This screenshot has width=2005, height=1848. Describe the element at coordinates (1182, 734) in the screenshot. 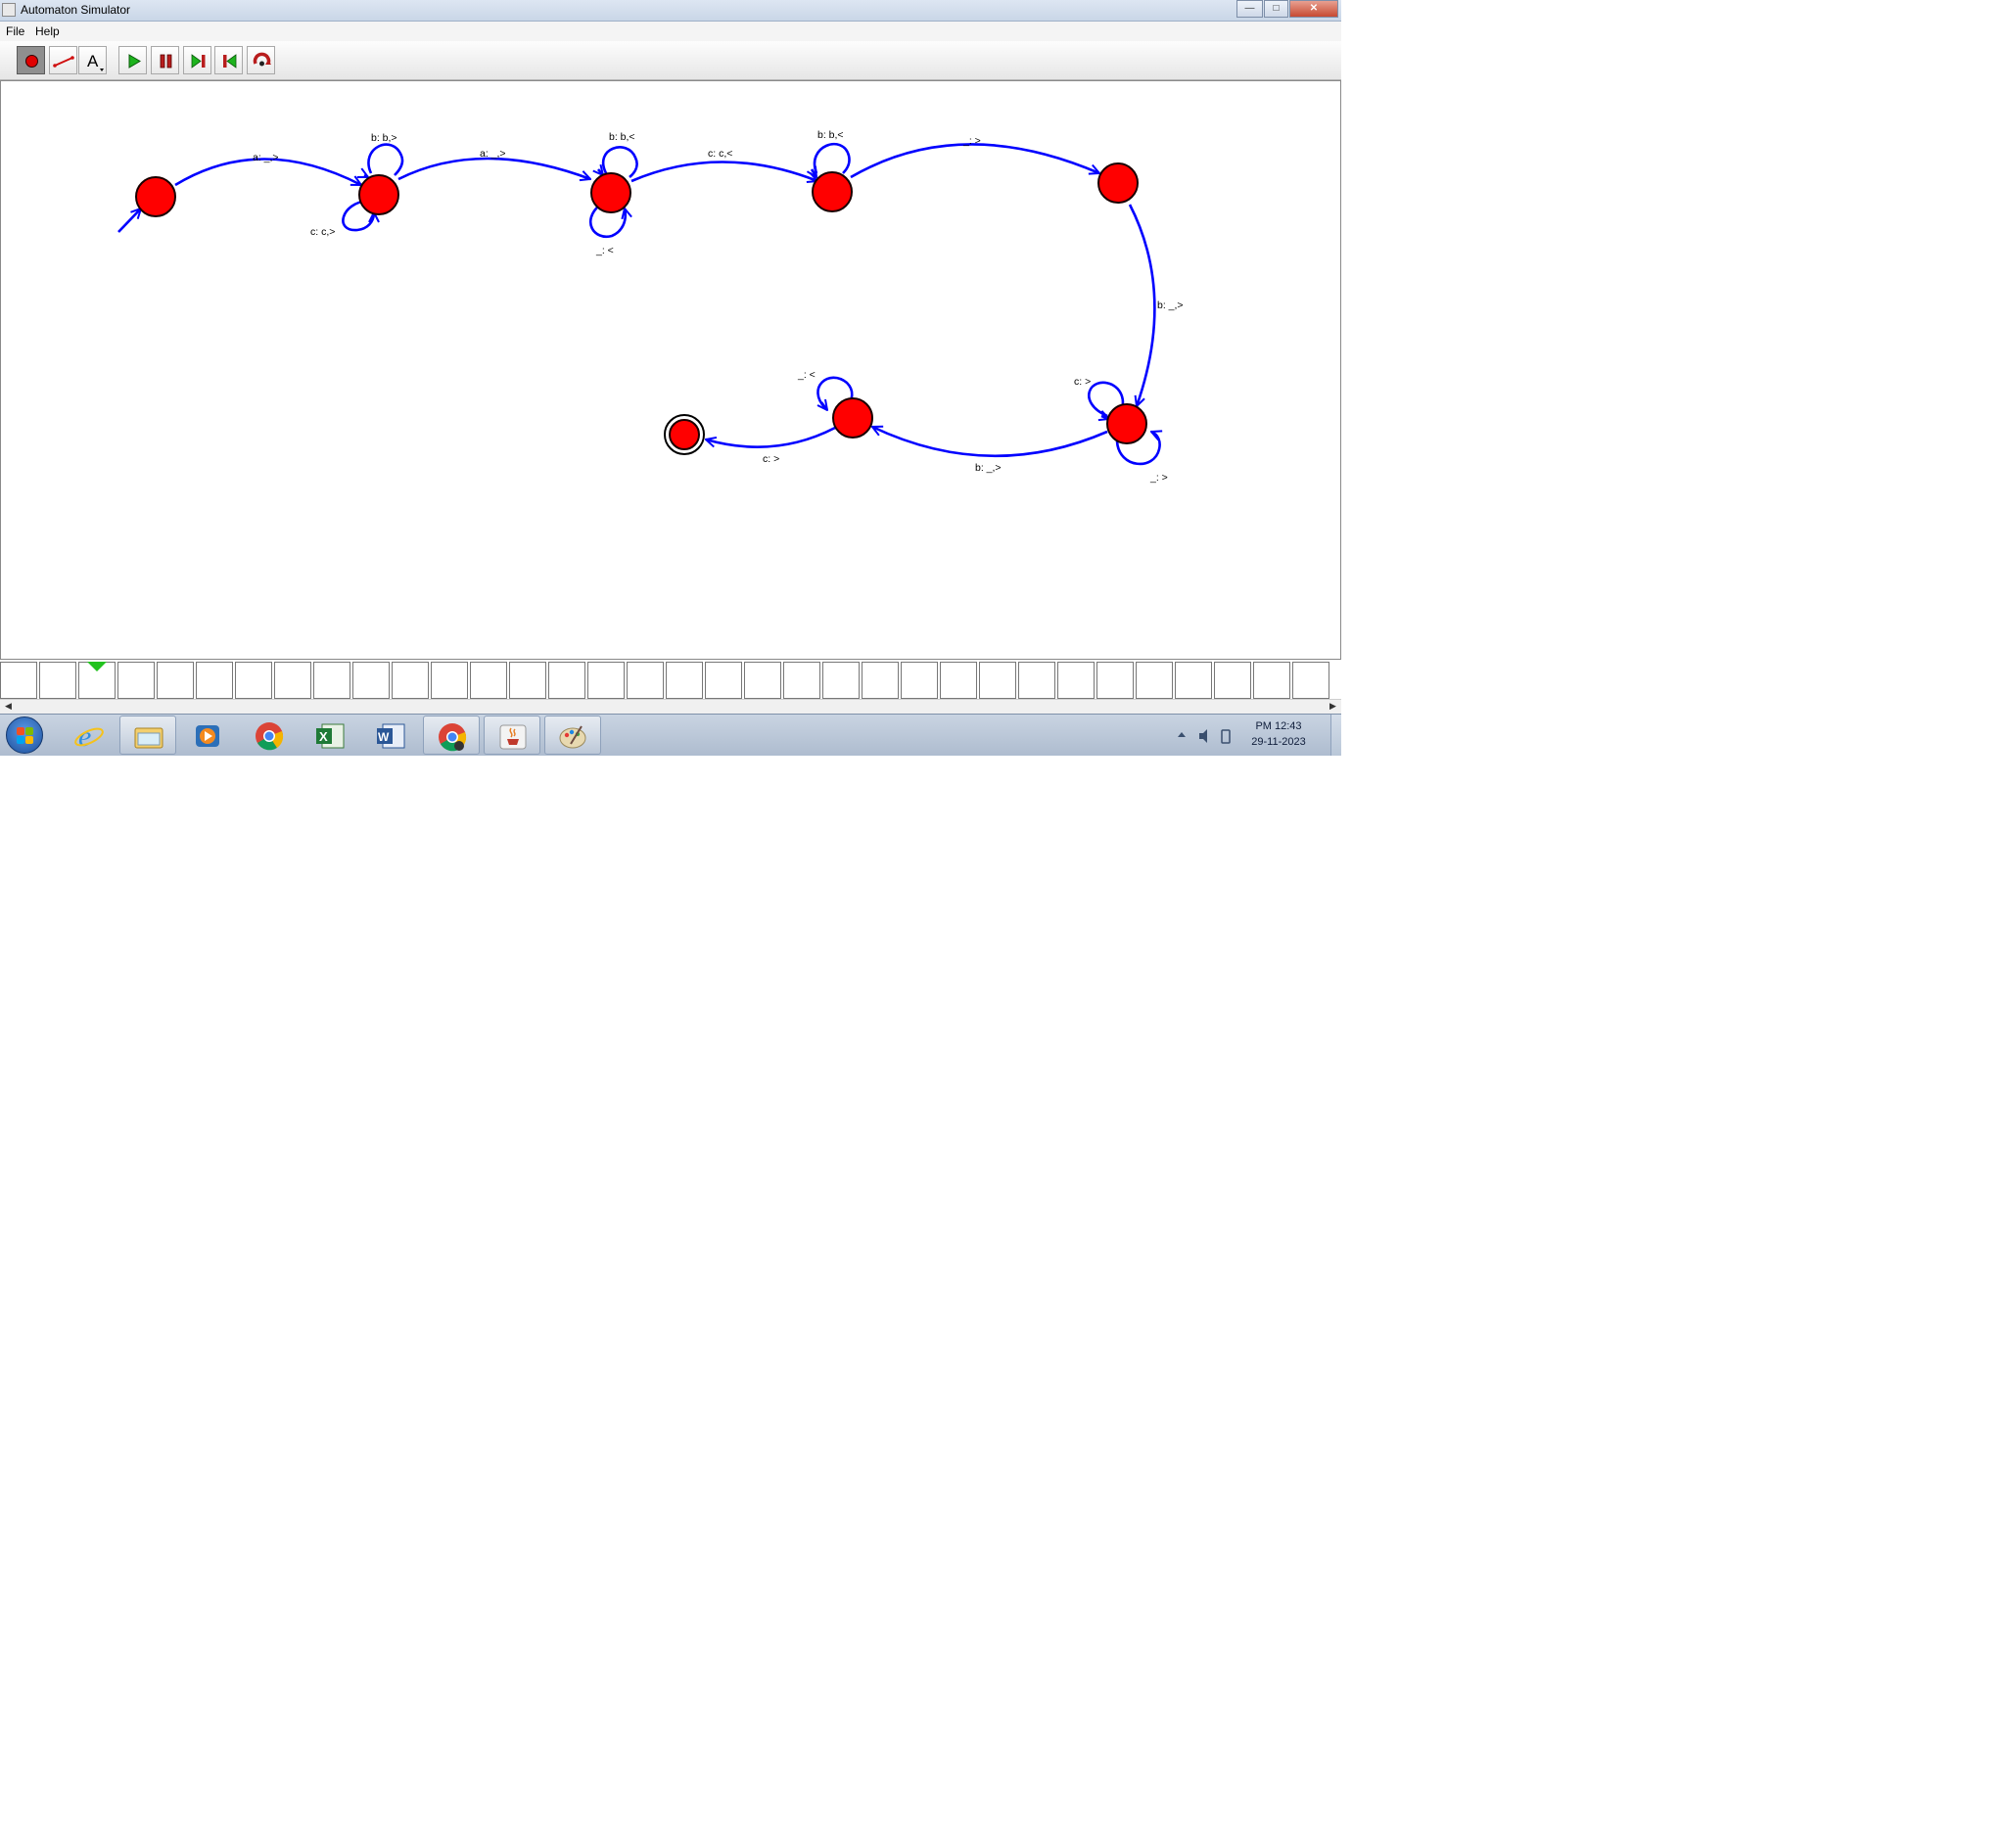

I see `show-hidden-icons-icon` at that location.